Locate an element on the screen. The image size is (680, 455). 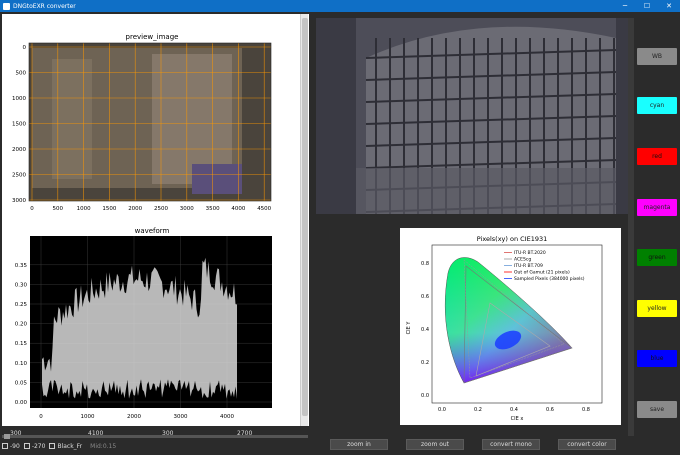
legend-label: ITU-R BT.2020 is located at coordinates (530, 253).